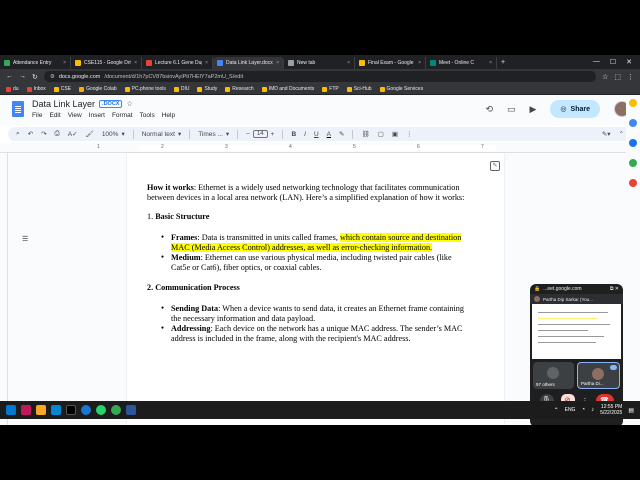 This screenshot has width=640, height=480. I want to click on bold-icon: B, so click(293, 134).